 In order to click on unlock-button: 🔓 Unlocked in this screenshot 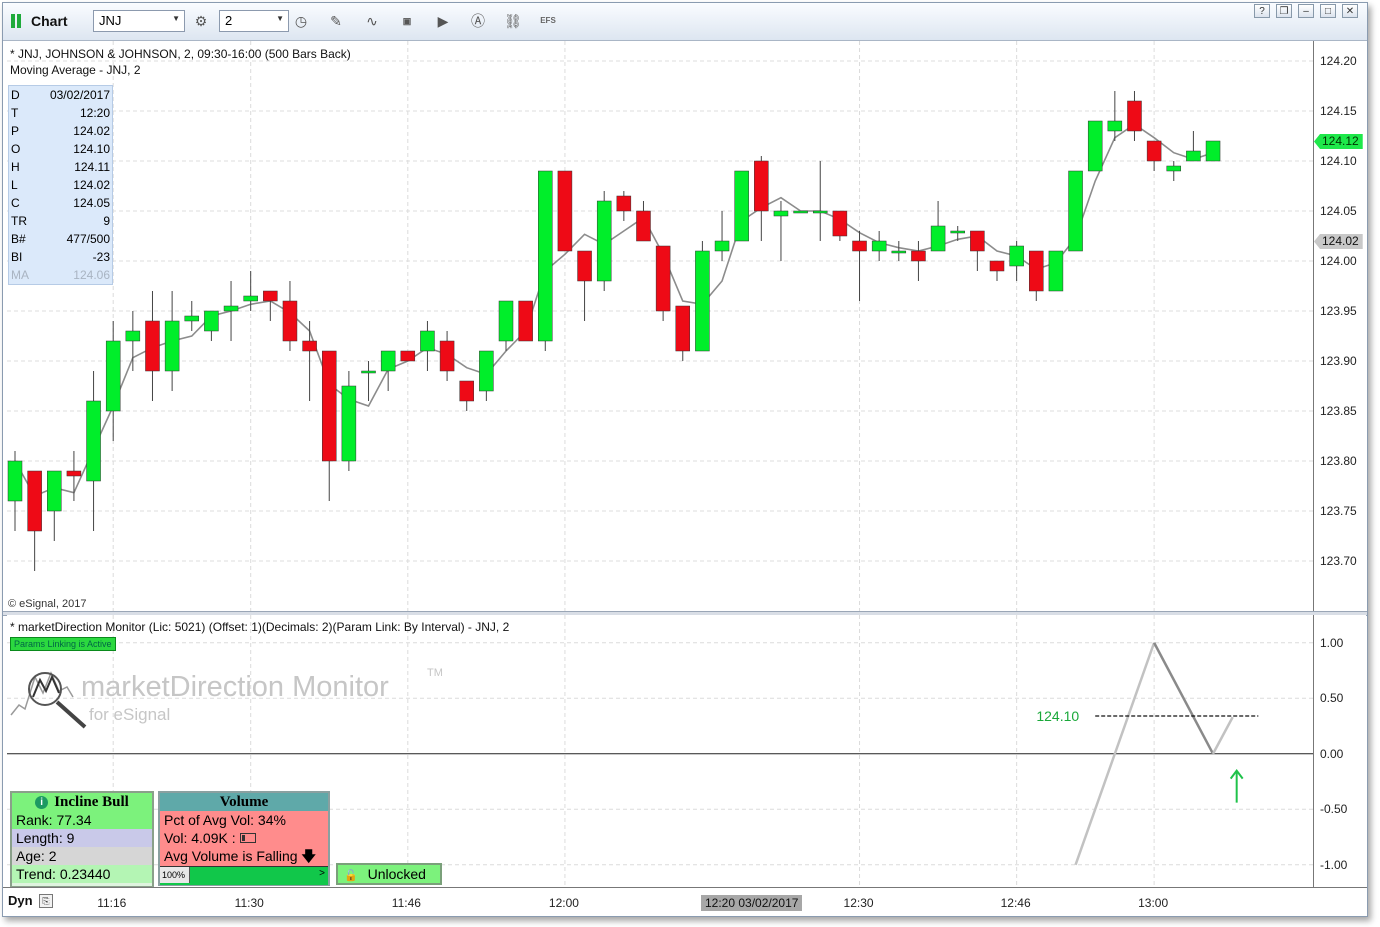, I will do `click(389, 874)`.